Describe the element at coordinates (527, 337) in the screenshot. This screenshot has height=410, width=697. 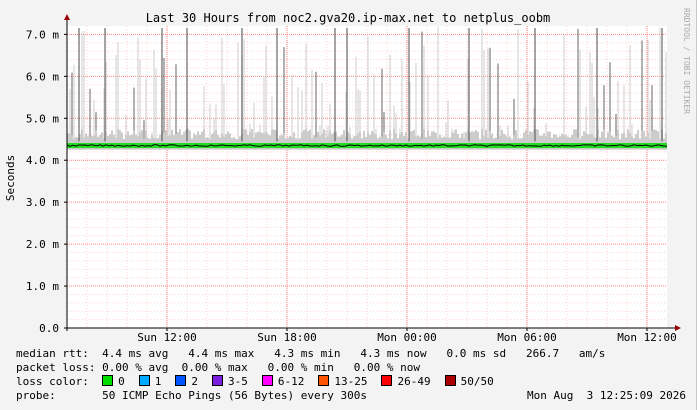
I see `x-tick-label: Mon 06:00` at that location.